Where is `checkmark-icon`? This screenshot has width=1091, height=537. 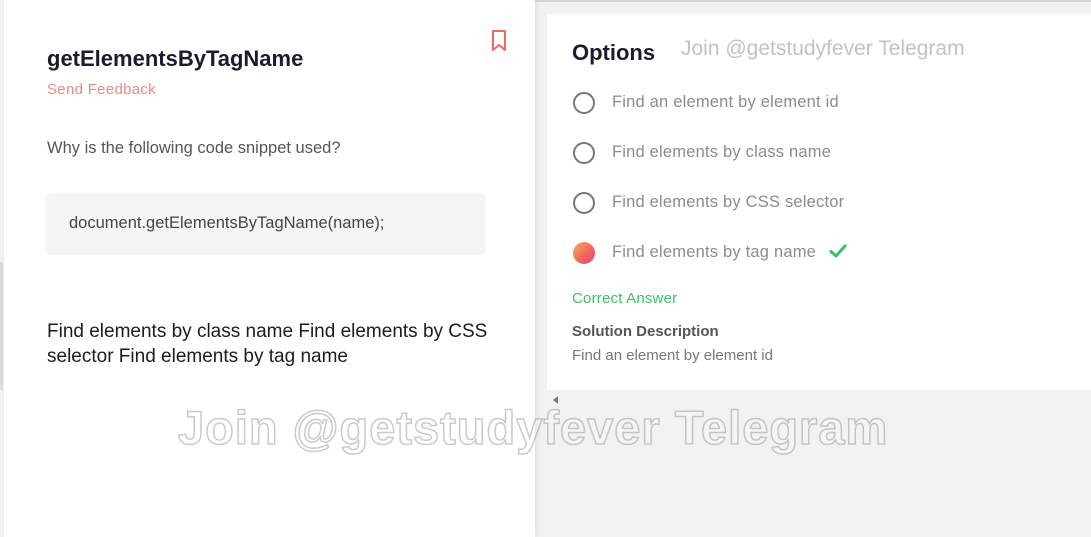
checkmark-icon is located at coordinates (838, 251).